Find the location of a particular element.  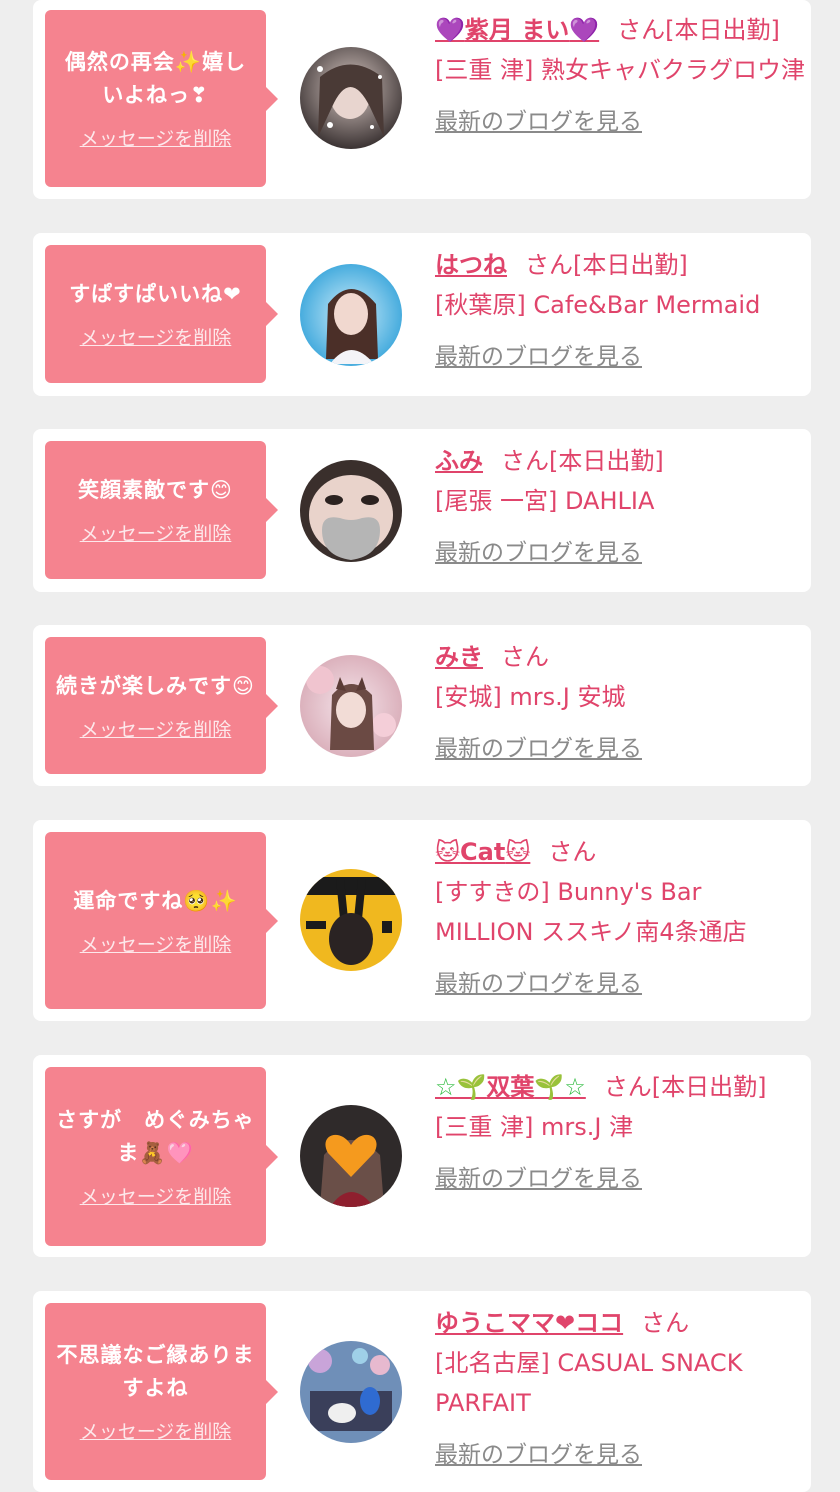

cast-name-link: ゆうこママ❤ココ is located at coordinates (529, 1323).